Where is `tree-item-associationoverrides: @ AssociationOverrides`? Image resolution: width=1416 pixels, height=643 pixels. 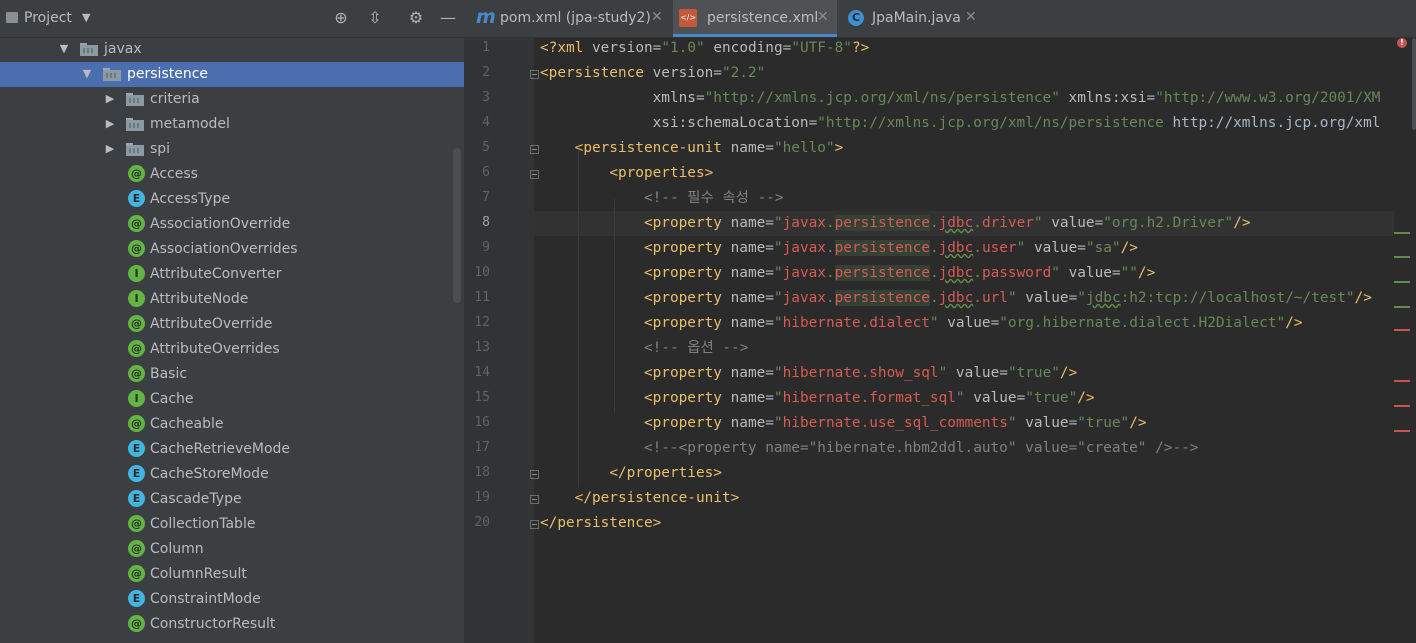 tree-item-associationoverrides: @ AssociationOverrides is located at coordinates (232, 249).